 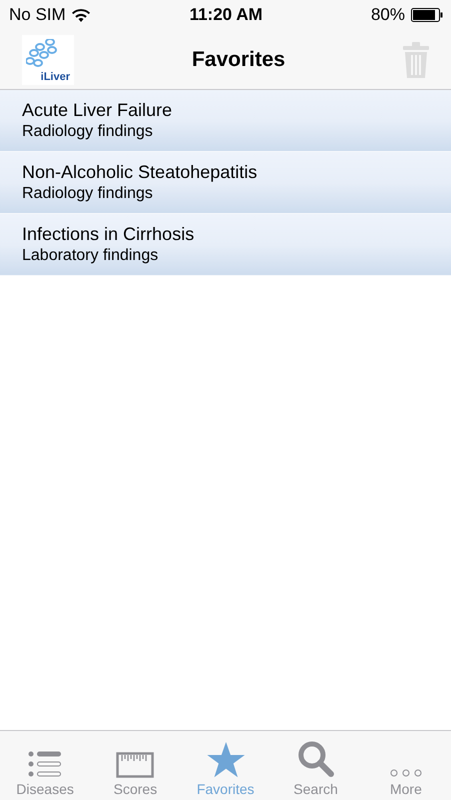 What do you see at coordinates (81, 15) in the screenshot?
I see `wifi-icon` at bounding box center [81, 15].